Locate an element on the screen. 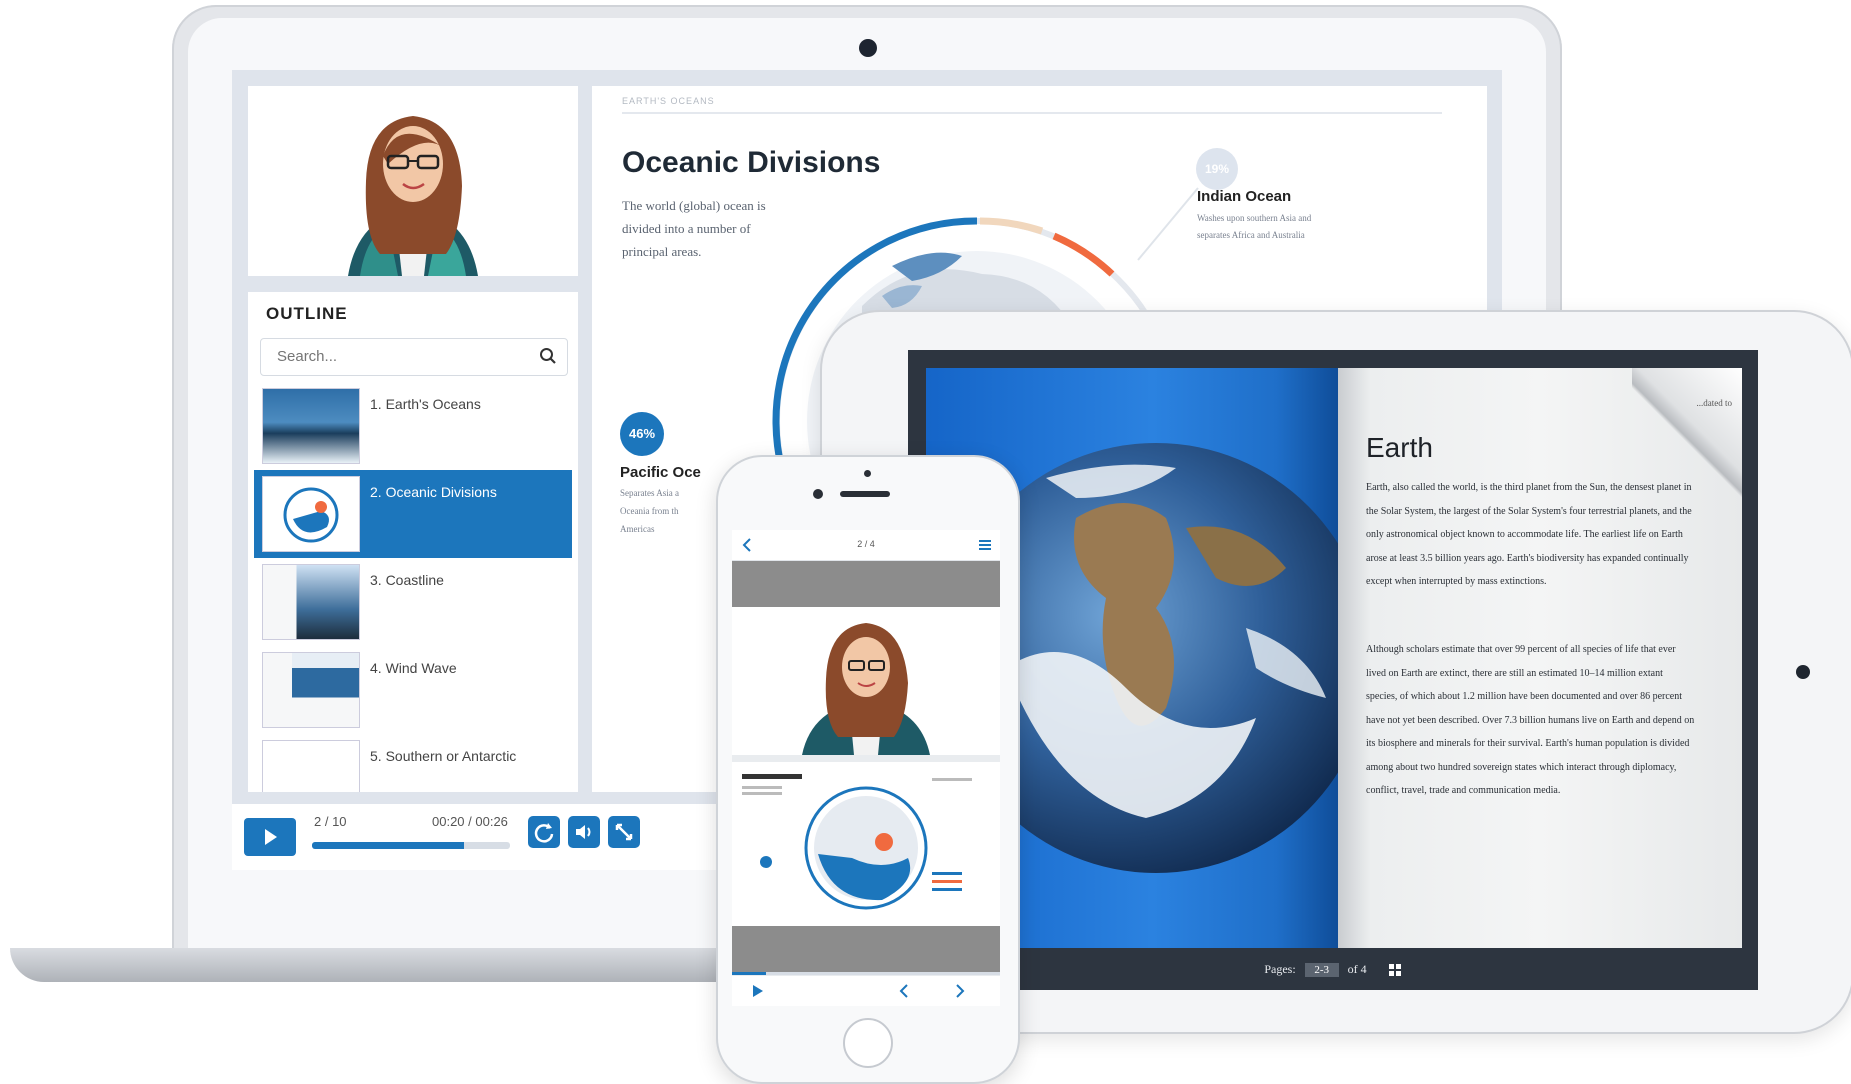 The width and height of the screenshot is (1851, 1084). page-total: of 4 is located at coordinates (1357, 969).